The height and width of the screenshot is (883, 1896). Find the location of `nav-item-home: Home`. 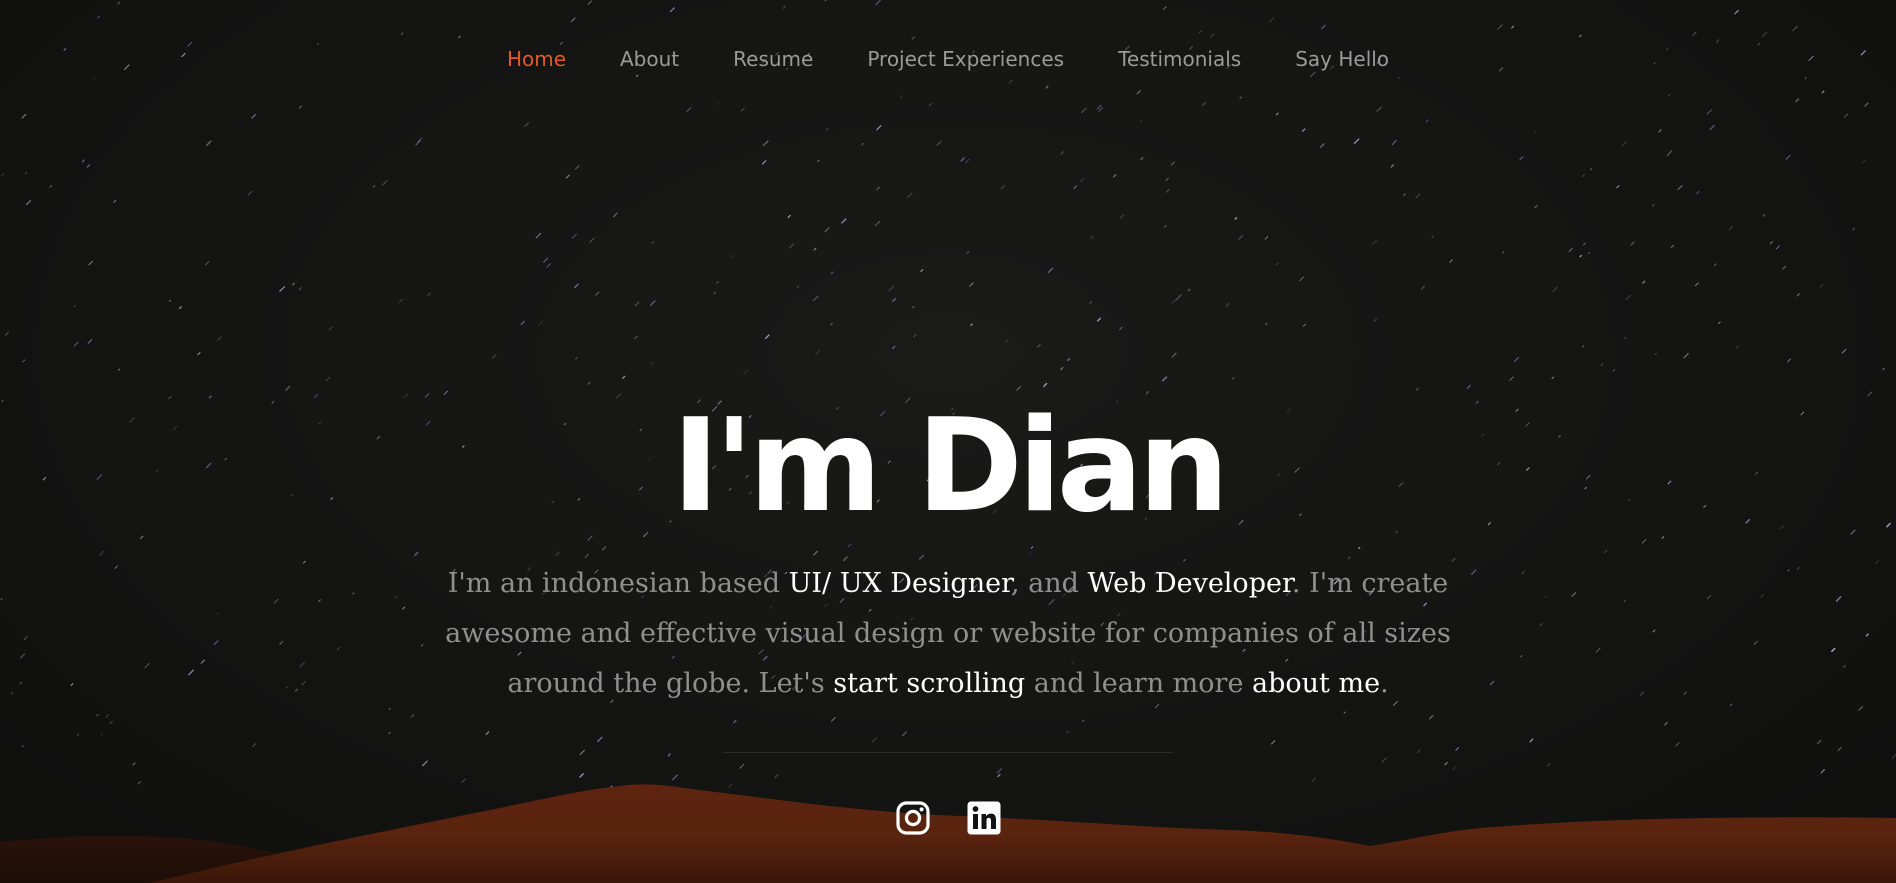

nav-item-home: Home is located at coordinates (536, 59).